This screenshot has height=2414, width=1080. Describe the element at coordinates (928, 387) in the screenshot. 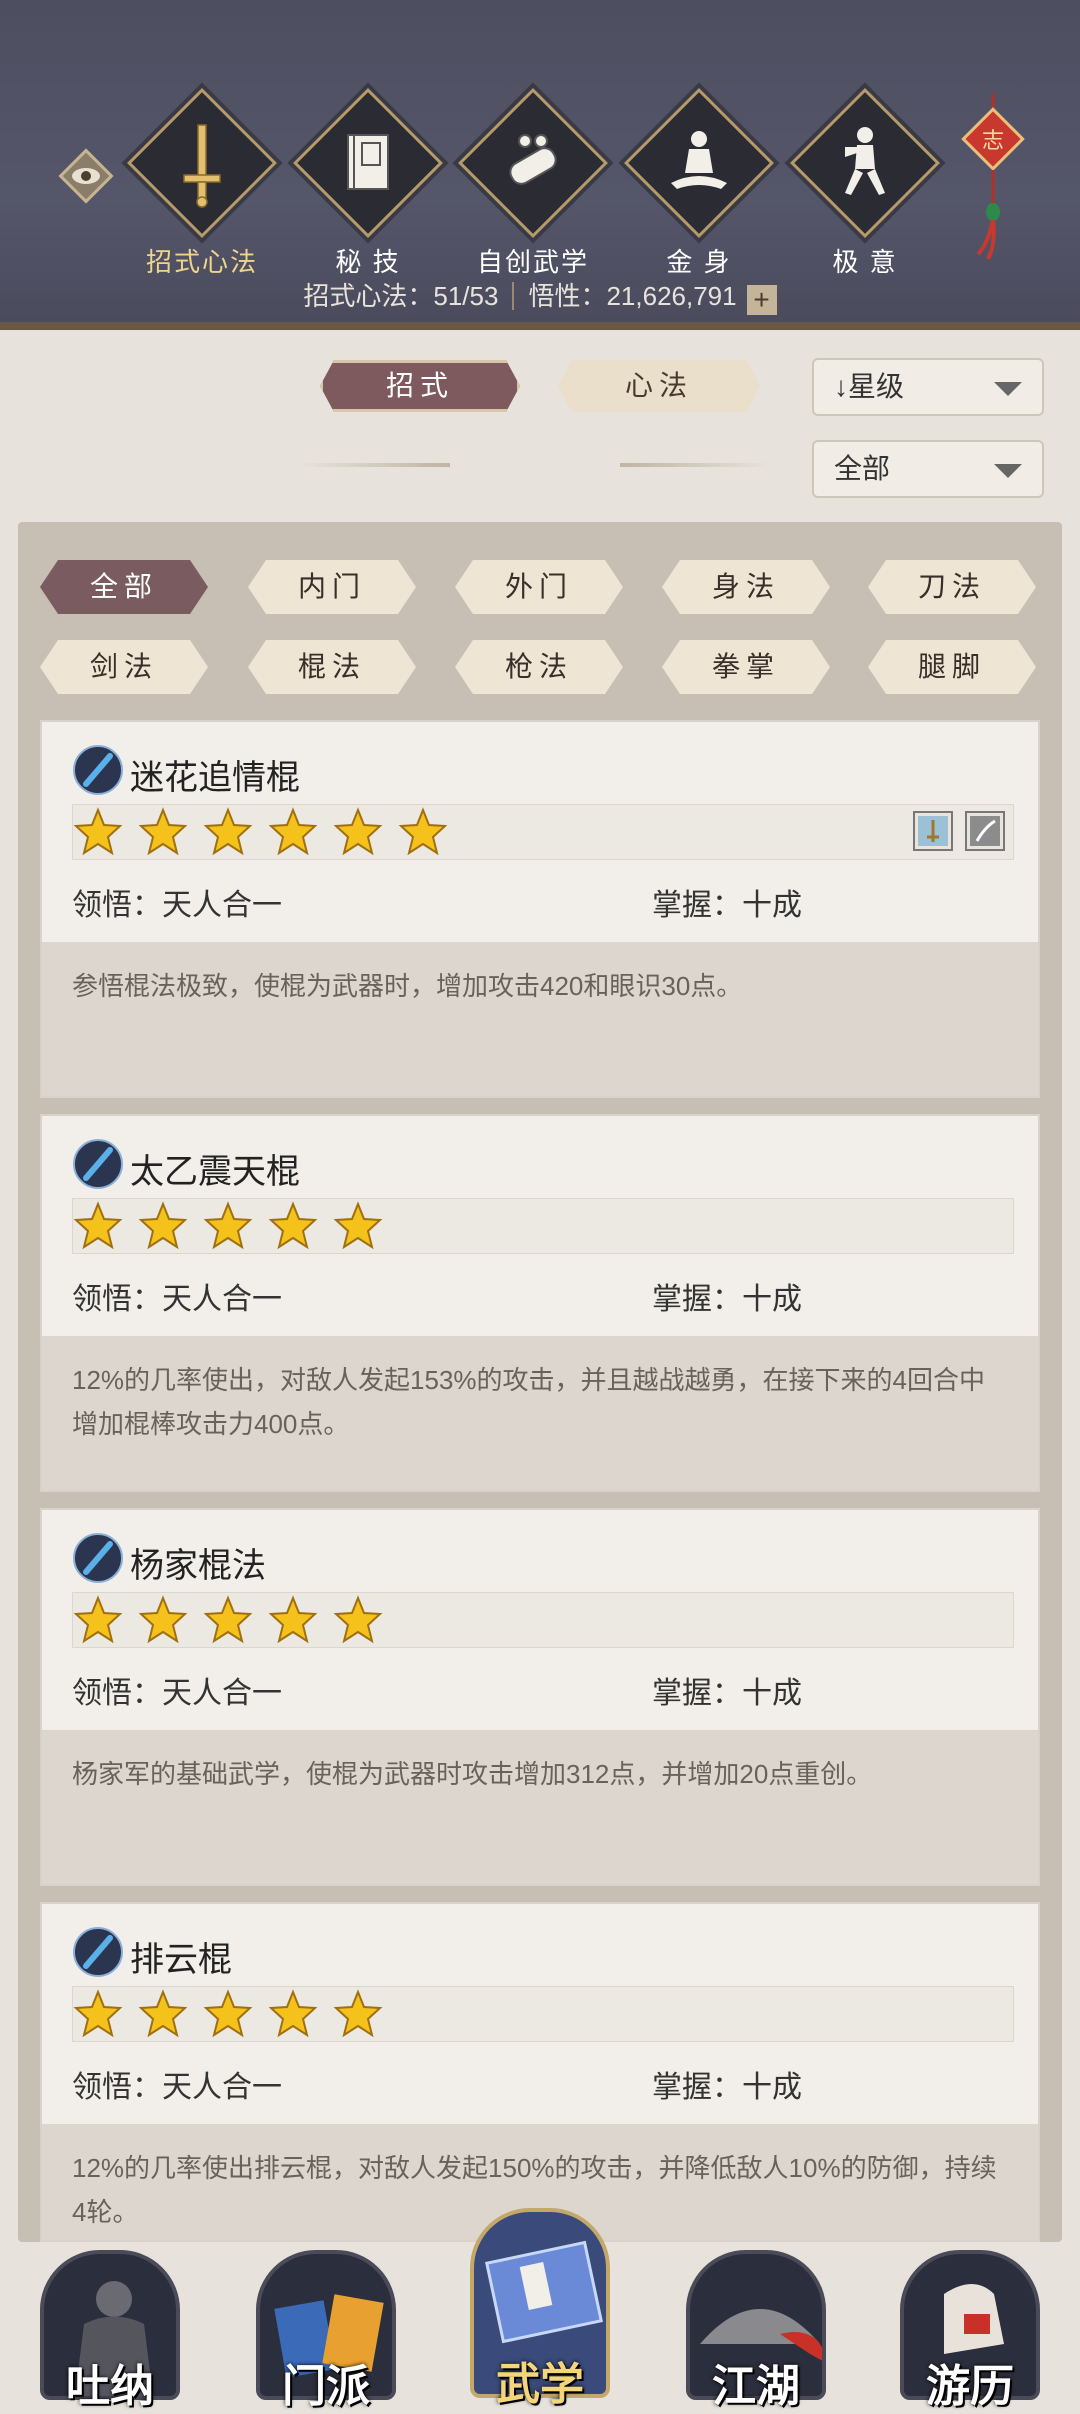

I see `sort-dropdown: ↓星级` at that location.